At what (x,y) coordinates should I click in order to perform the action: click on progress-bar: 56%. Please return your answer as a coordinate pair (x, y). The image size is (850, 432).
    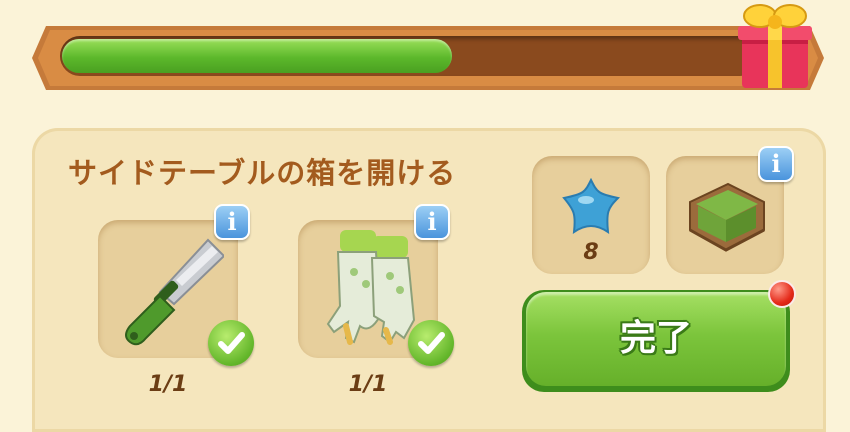
    Looking at the image, I should click on (410, 56).